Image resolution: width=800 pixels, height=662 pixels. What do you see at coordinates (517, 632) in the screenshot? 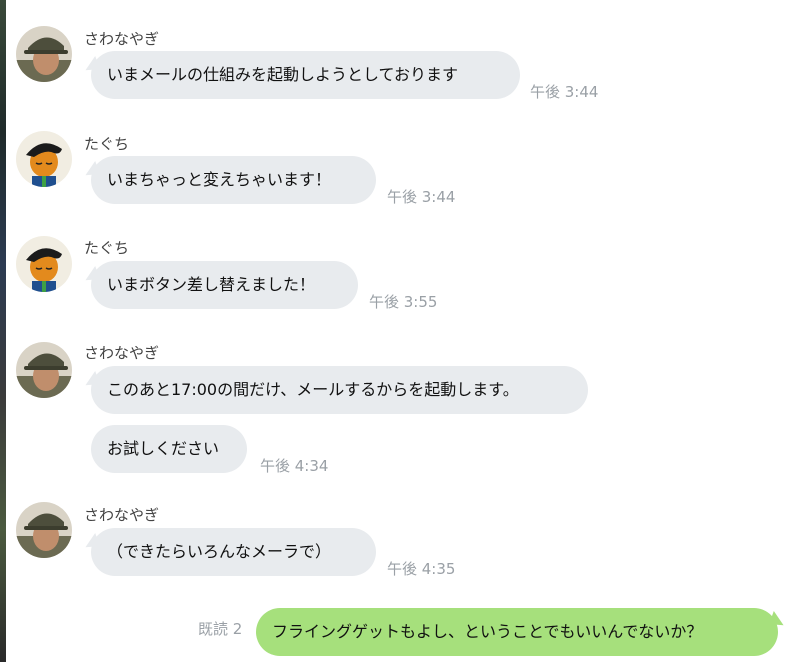
I see `my-message-bubble: フライングゲットもよし、ということでもいいんでないか？` at bounding box center [517, 632].